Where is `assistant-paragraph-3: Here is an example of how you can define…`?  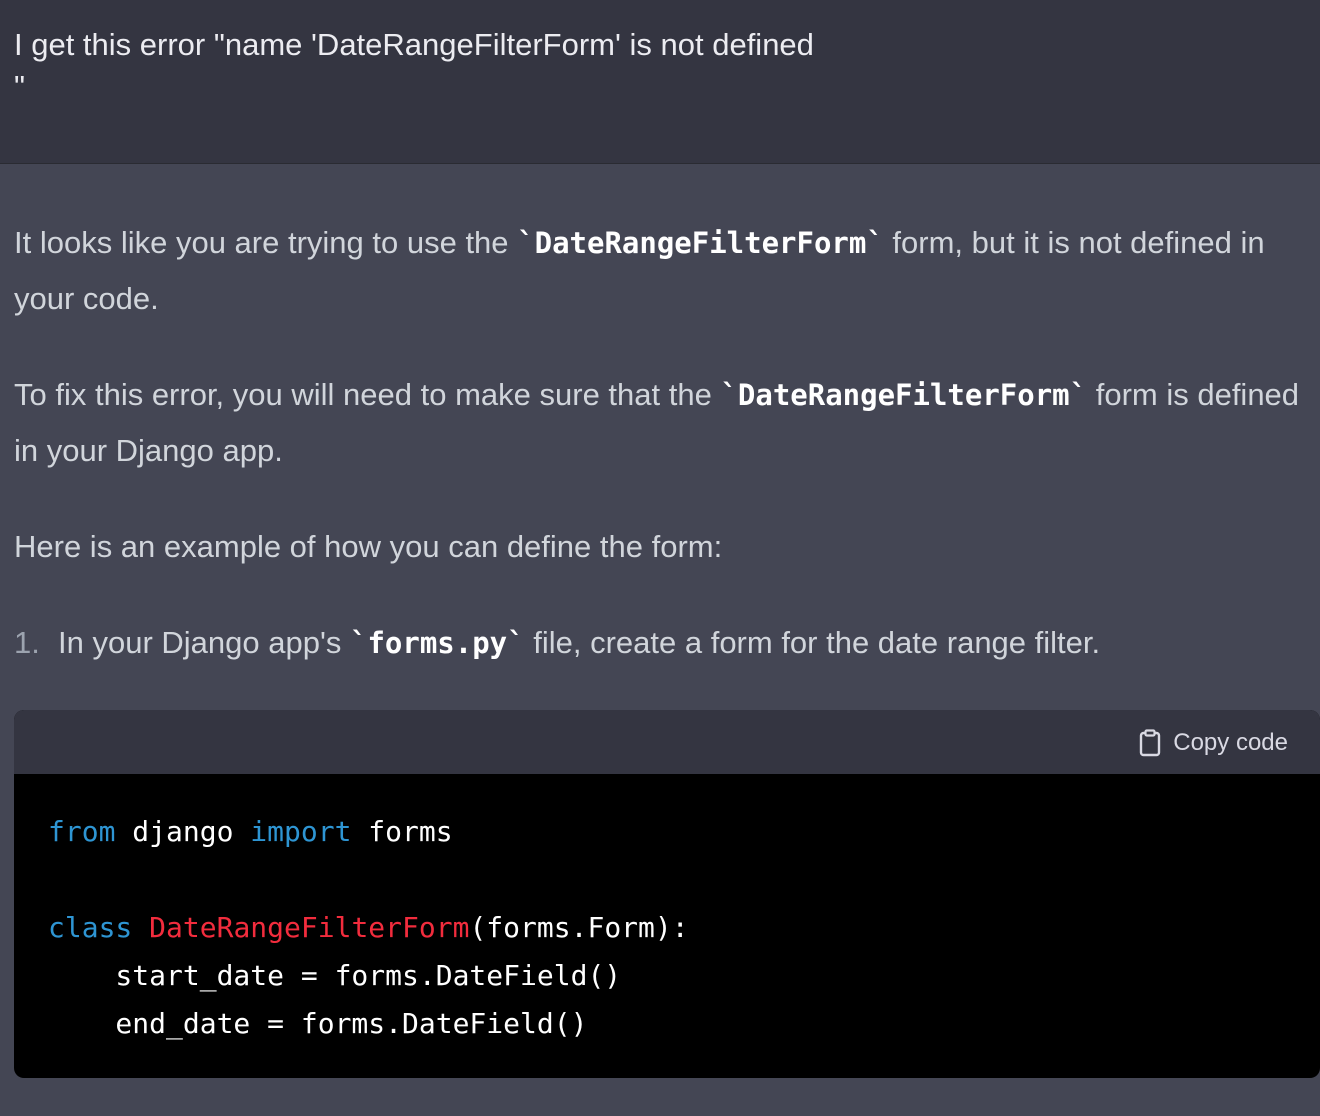 assistant-paragraph-3: Here is an example of how you can define… is located at coordinates (368, 546).